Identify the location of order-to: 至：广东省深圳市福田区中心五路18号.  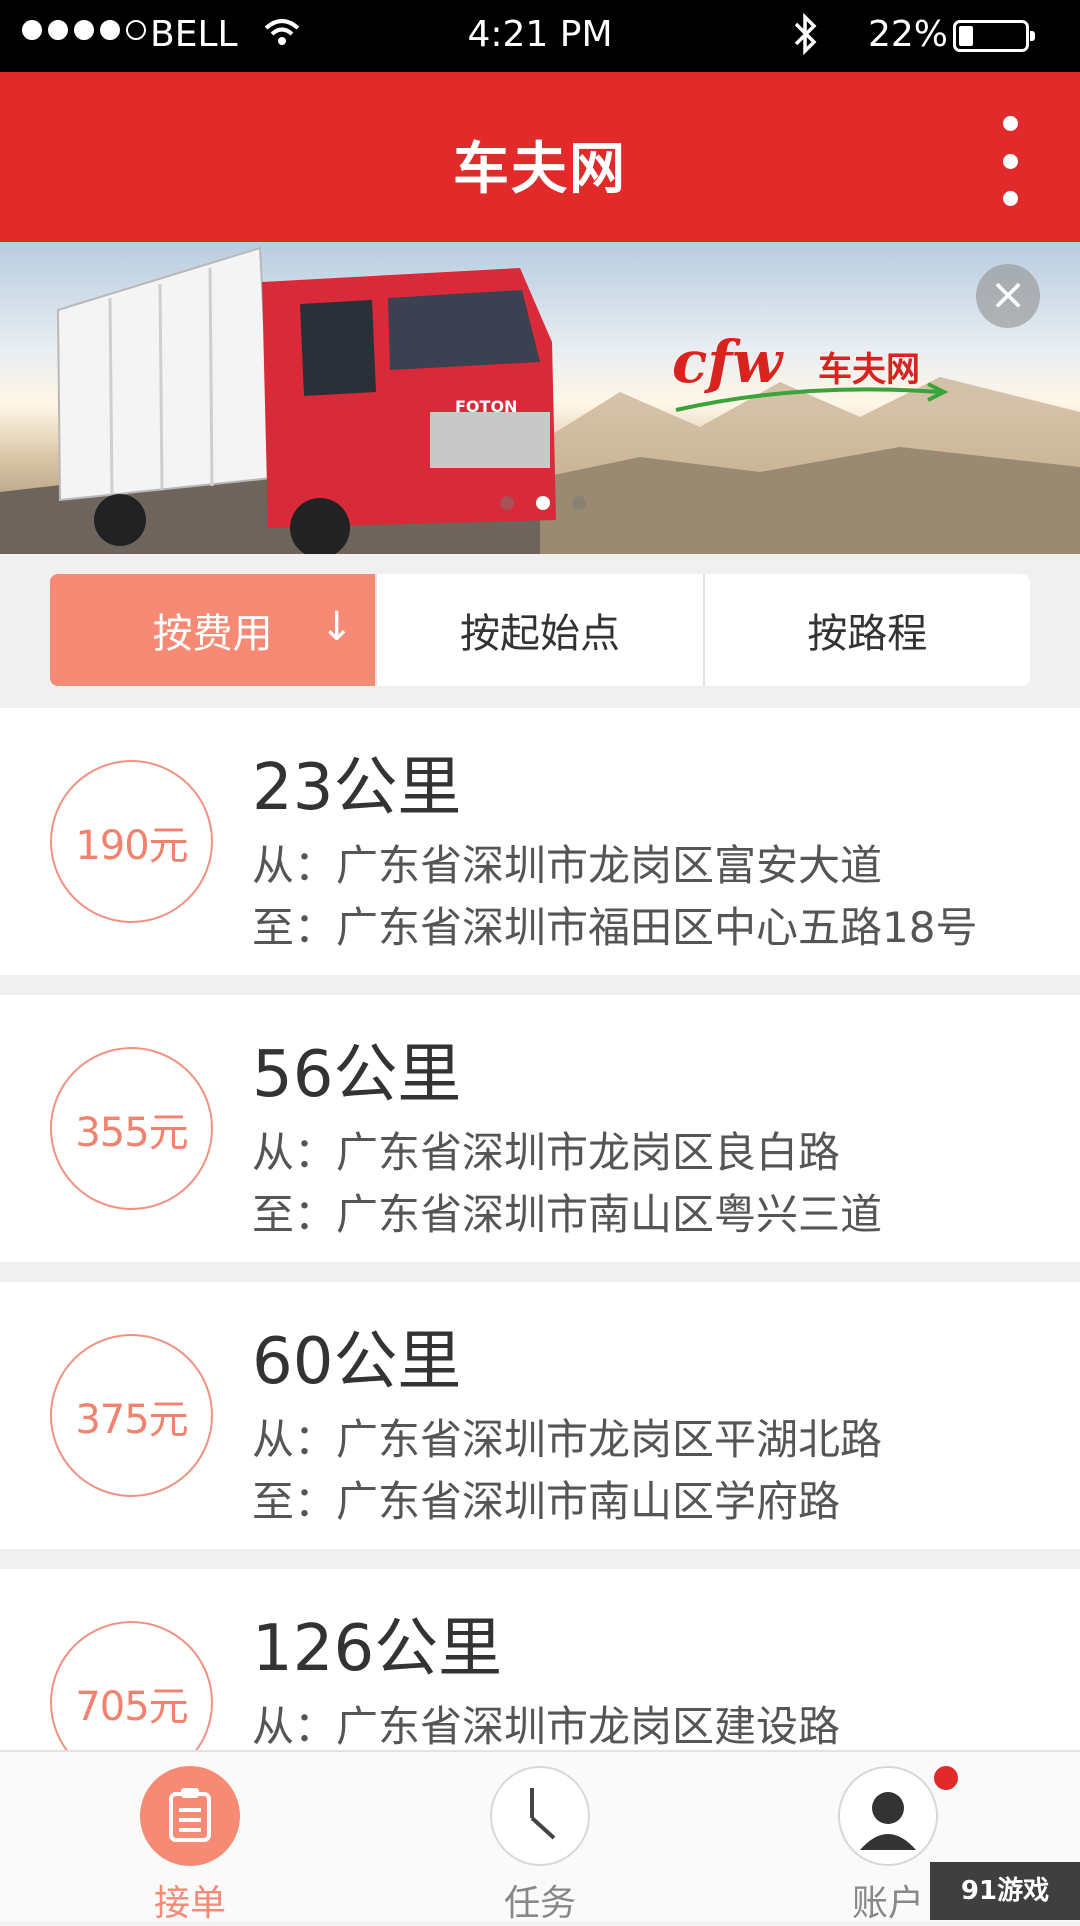
(615, 927).